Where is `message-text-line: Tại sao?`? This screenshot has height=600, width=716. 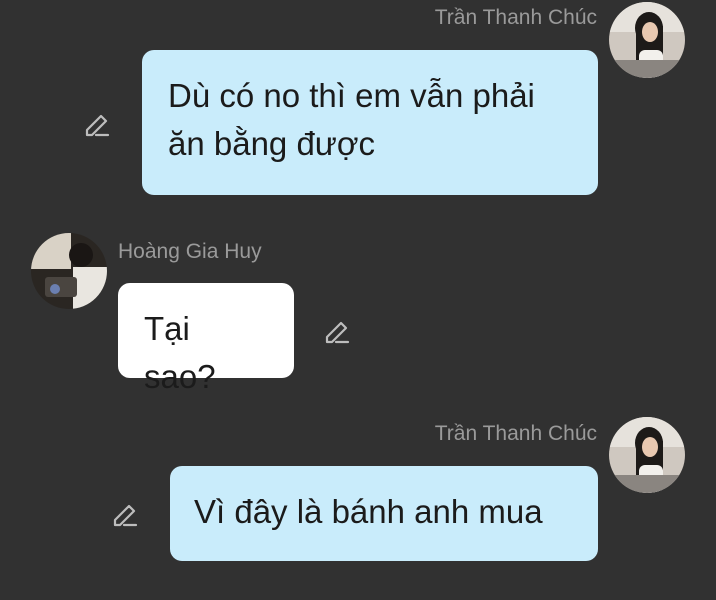
message-text-line: Tại sao? is located at coordinates (180, 352).